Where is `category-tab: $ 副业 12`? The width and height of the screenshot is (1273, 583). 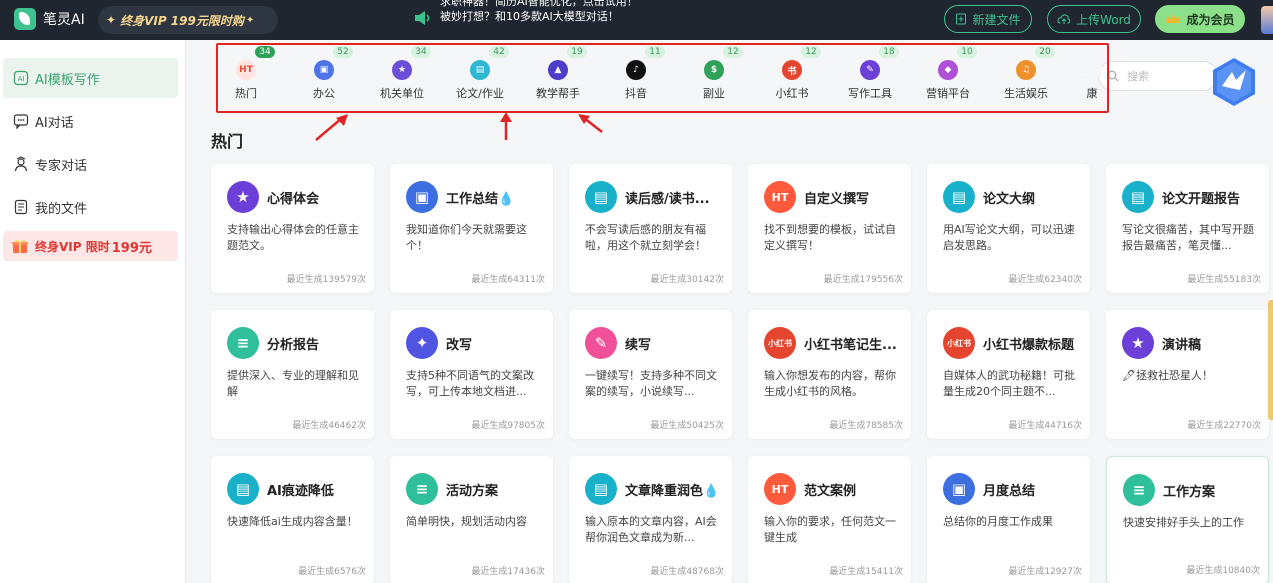 category-tab: $ 副业 12 is located at coordinates (714, 78).